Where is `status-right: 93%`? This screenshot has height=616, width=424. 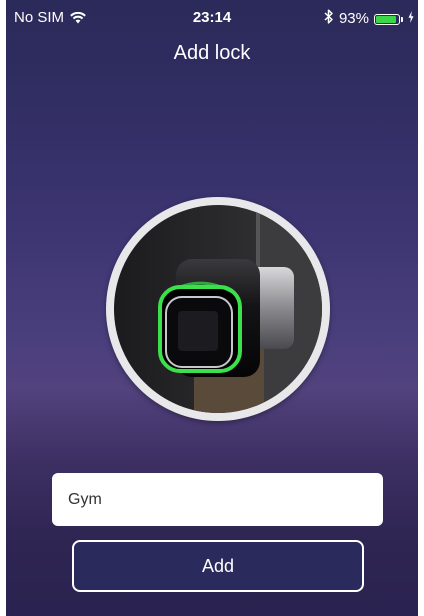
status-right: 93% is located at coordinates (369, 19).